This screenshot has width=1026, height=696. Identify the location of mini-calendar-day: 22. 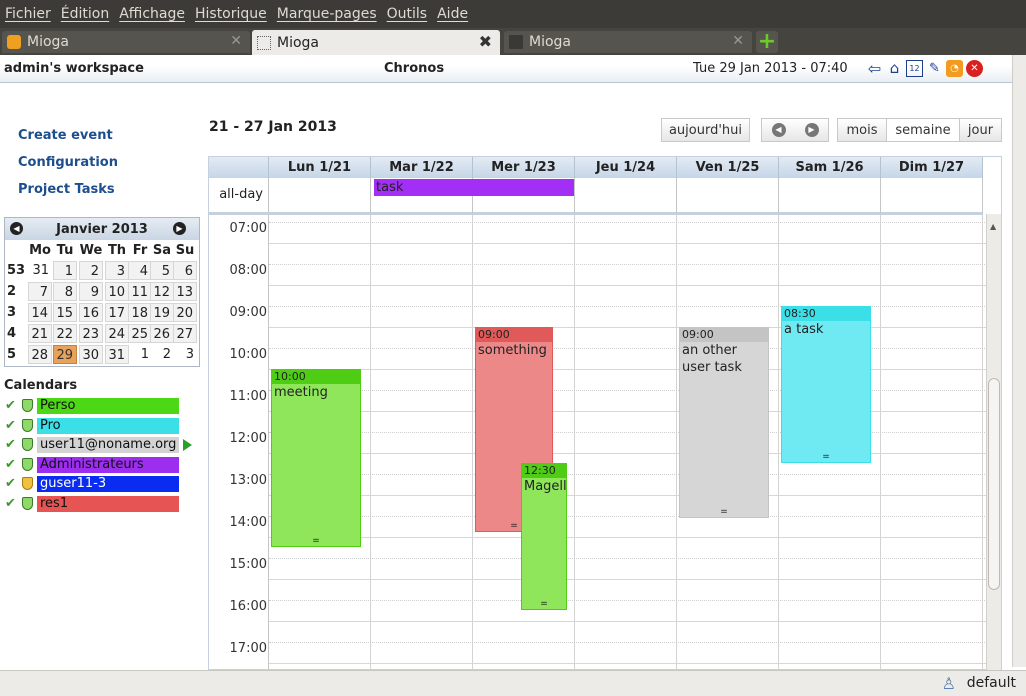
(65, 333).